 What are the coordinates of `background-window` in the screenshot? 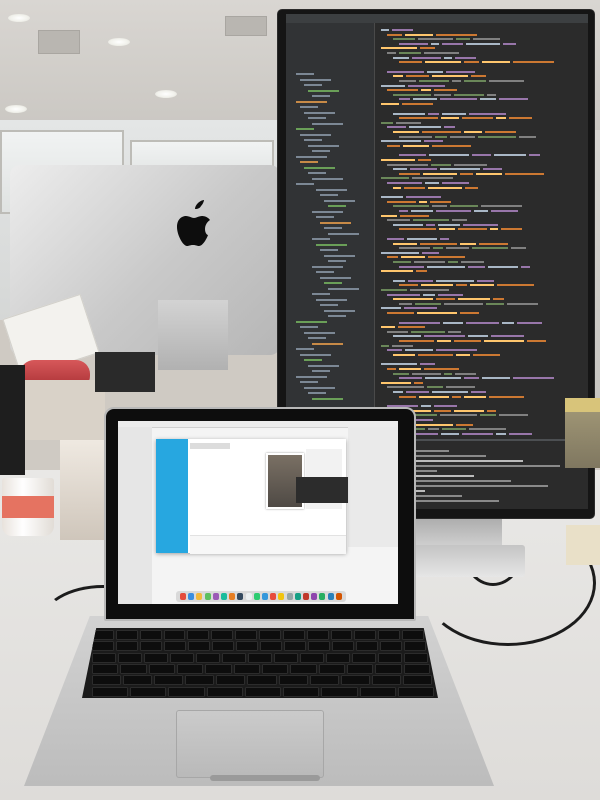 It's located at (373, 487).